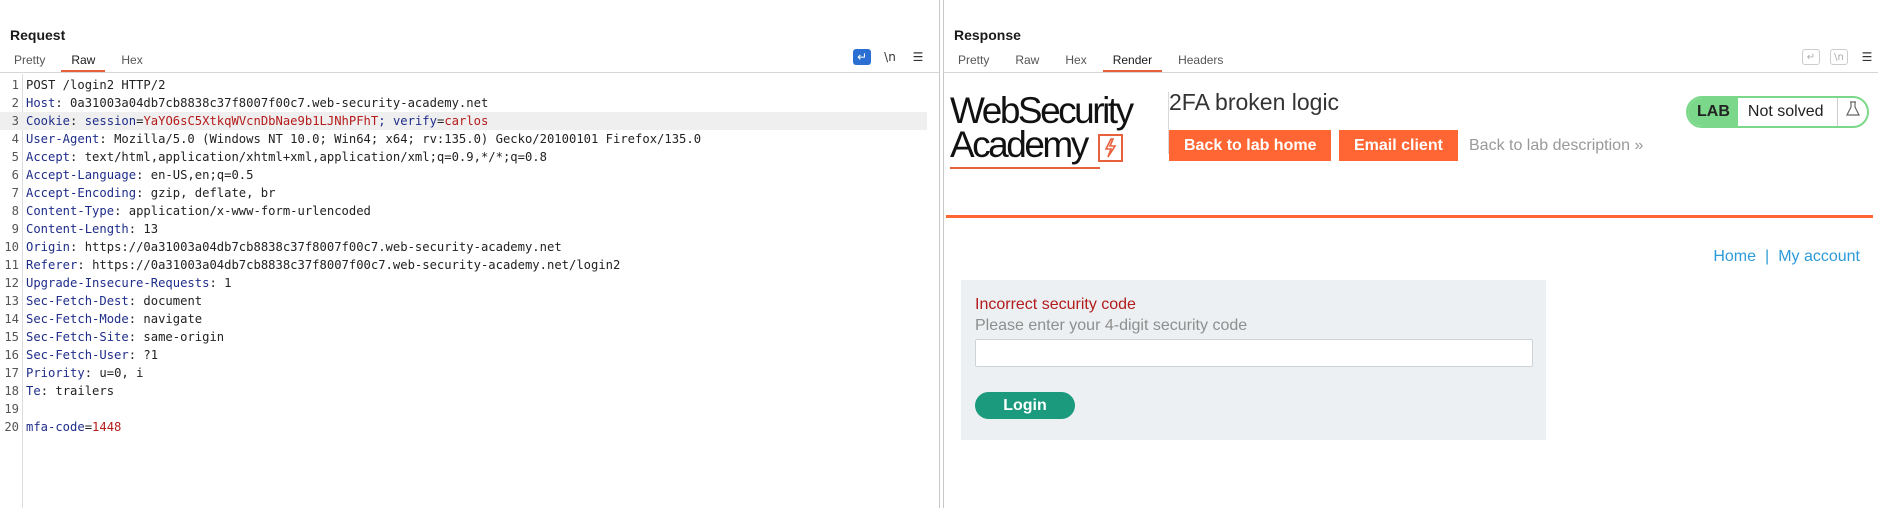 Image resolution: width=1878 pixels, height=508 pixels. Describe the element at coordinates (228, 283) in the screenshot. I see `header-value: 1` at that location.